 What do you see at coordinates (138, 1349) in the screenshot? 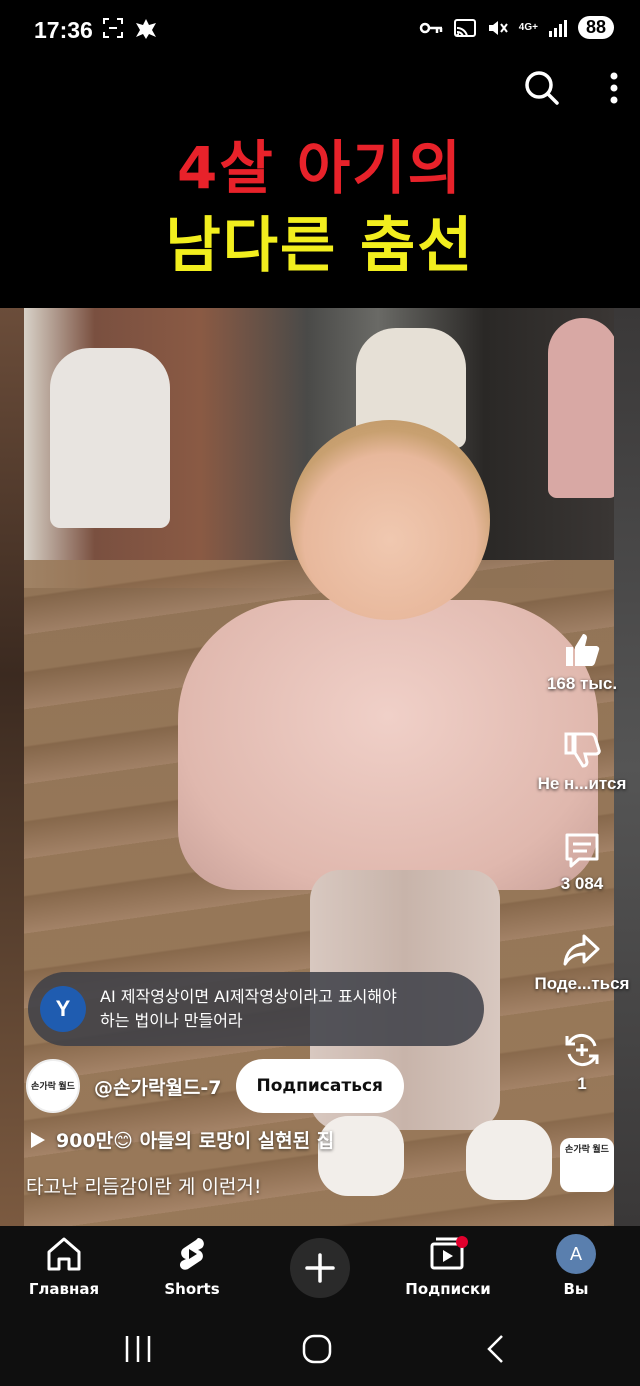
I see `recent-apps-icon` at bounding box center [138, 1349].